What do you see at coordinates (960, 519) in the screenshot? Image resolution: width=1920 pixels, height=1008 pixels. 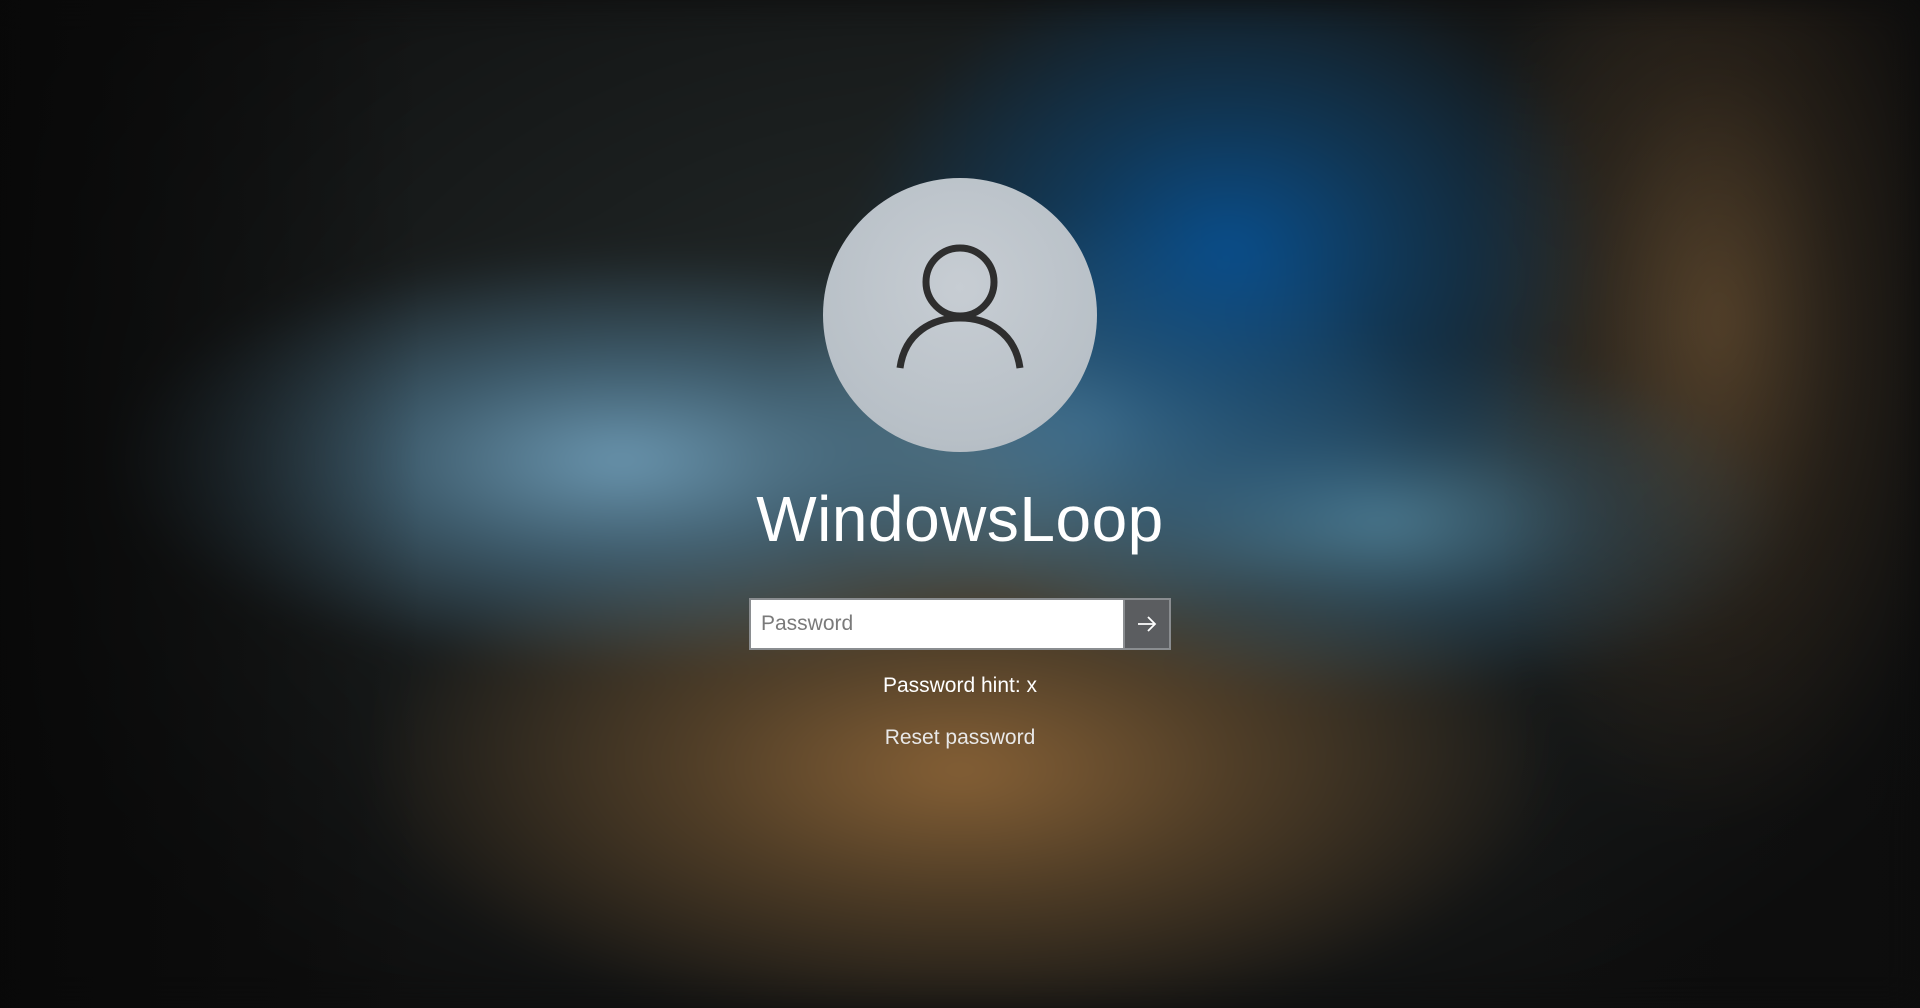 I see `user-name: WindowsLoop` at bounding box center [960, 519].